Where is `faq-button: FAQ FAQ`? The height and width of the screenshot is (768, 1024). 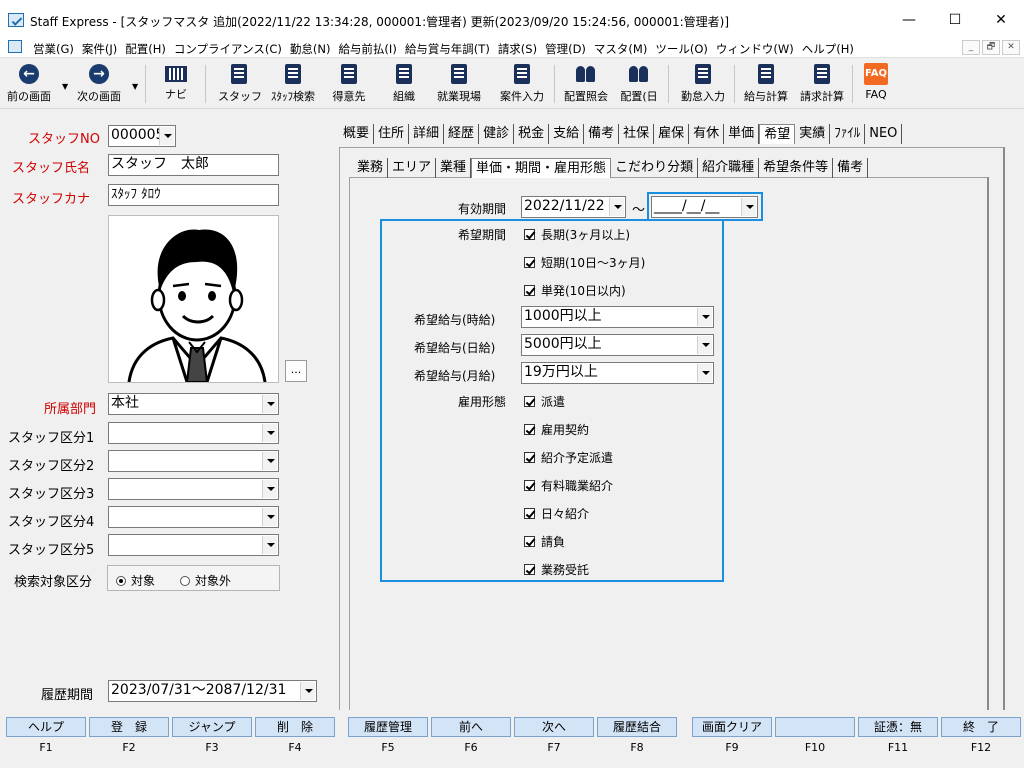
faq-button: FAQ FAQ is located at coordinates (876, 84).